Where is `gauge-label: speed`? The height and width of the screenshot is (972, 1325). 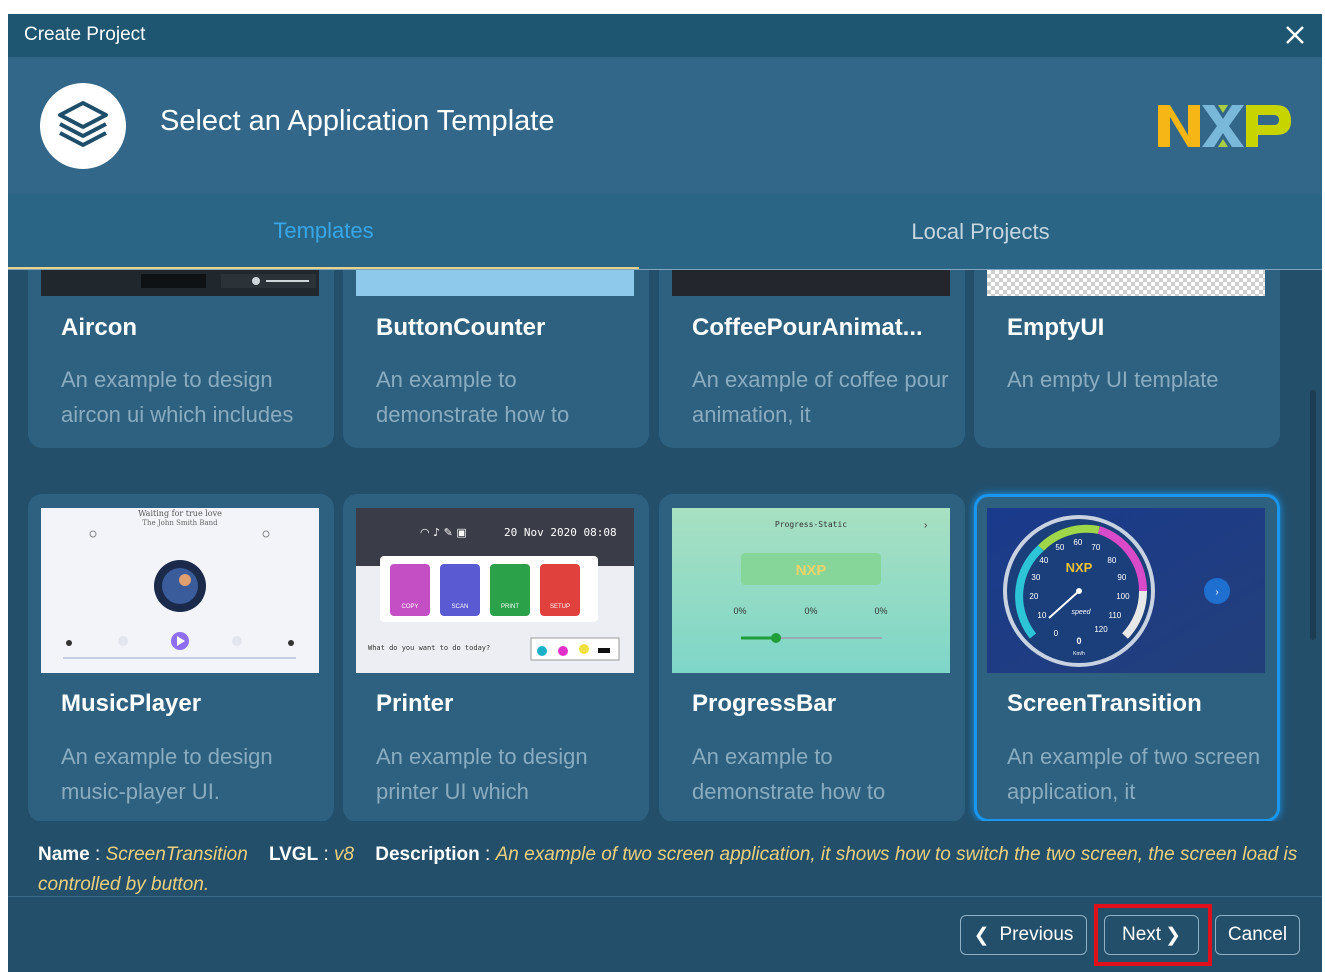
gauge-label: speed is located at coordinates (1081, 612).